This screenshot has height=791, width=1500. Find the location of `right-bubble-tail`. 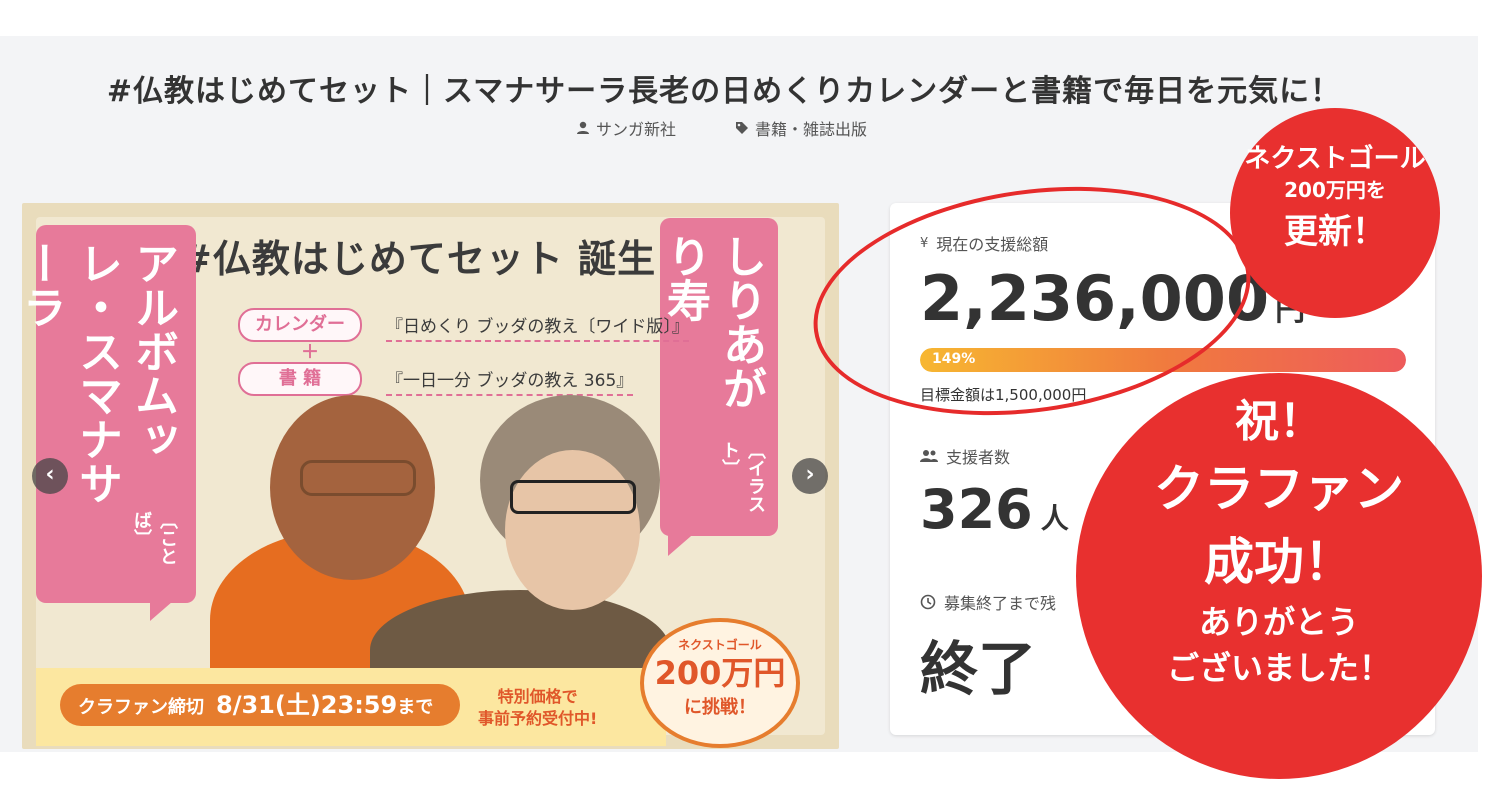

right-bubble-tail is located at coordinates (683, 543).